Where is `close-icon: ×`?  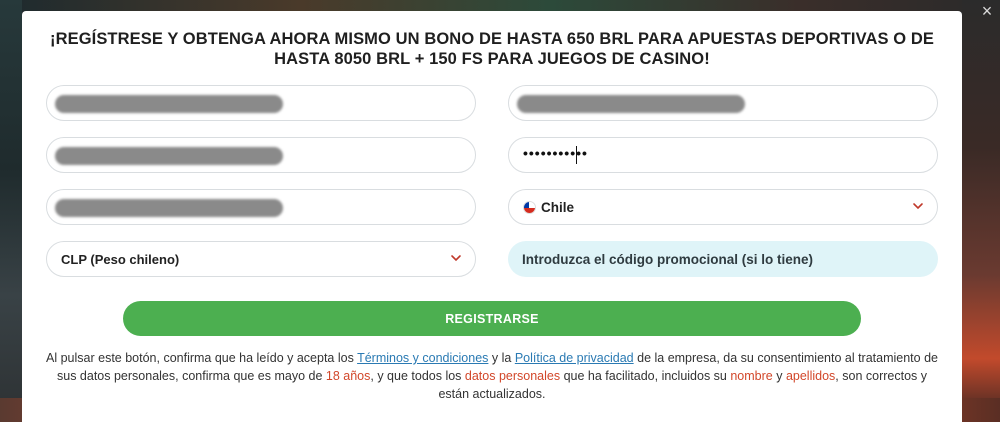 close-icon: × is located at coordinates (987, 11).